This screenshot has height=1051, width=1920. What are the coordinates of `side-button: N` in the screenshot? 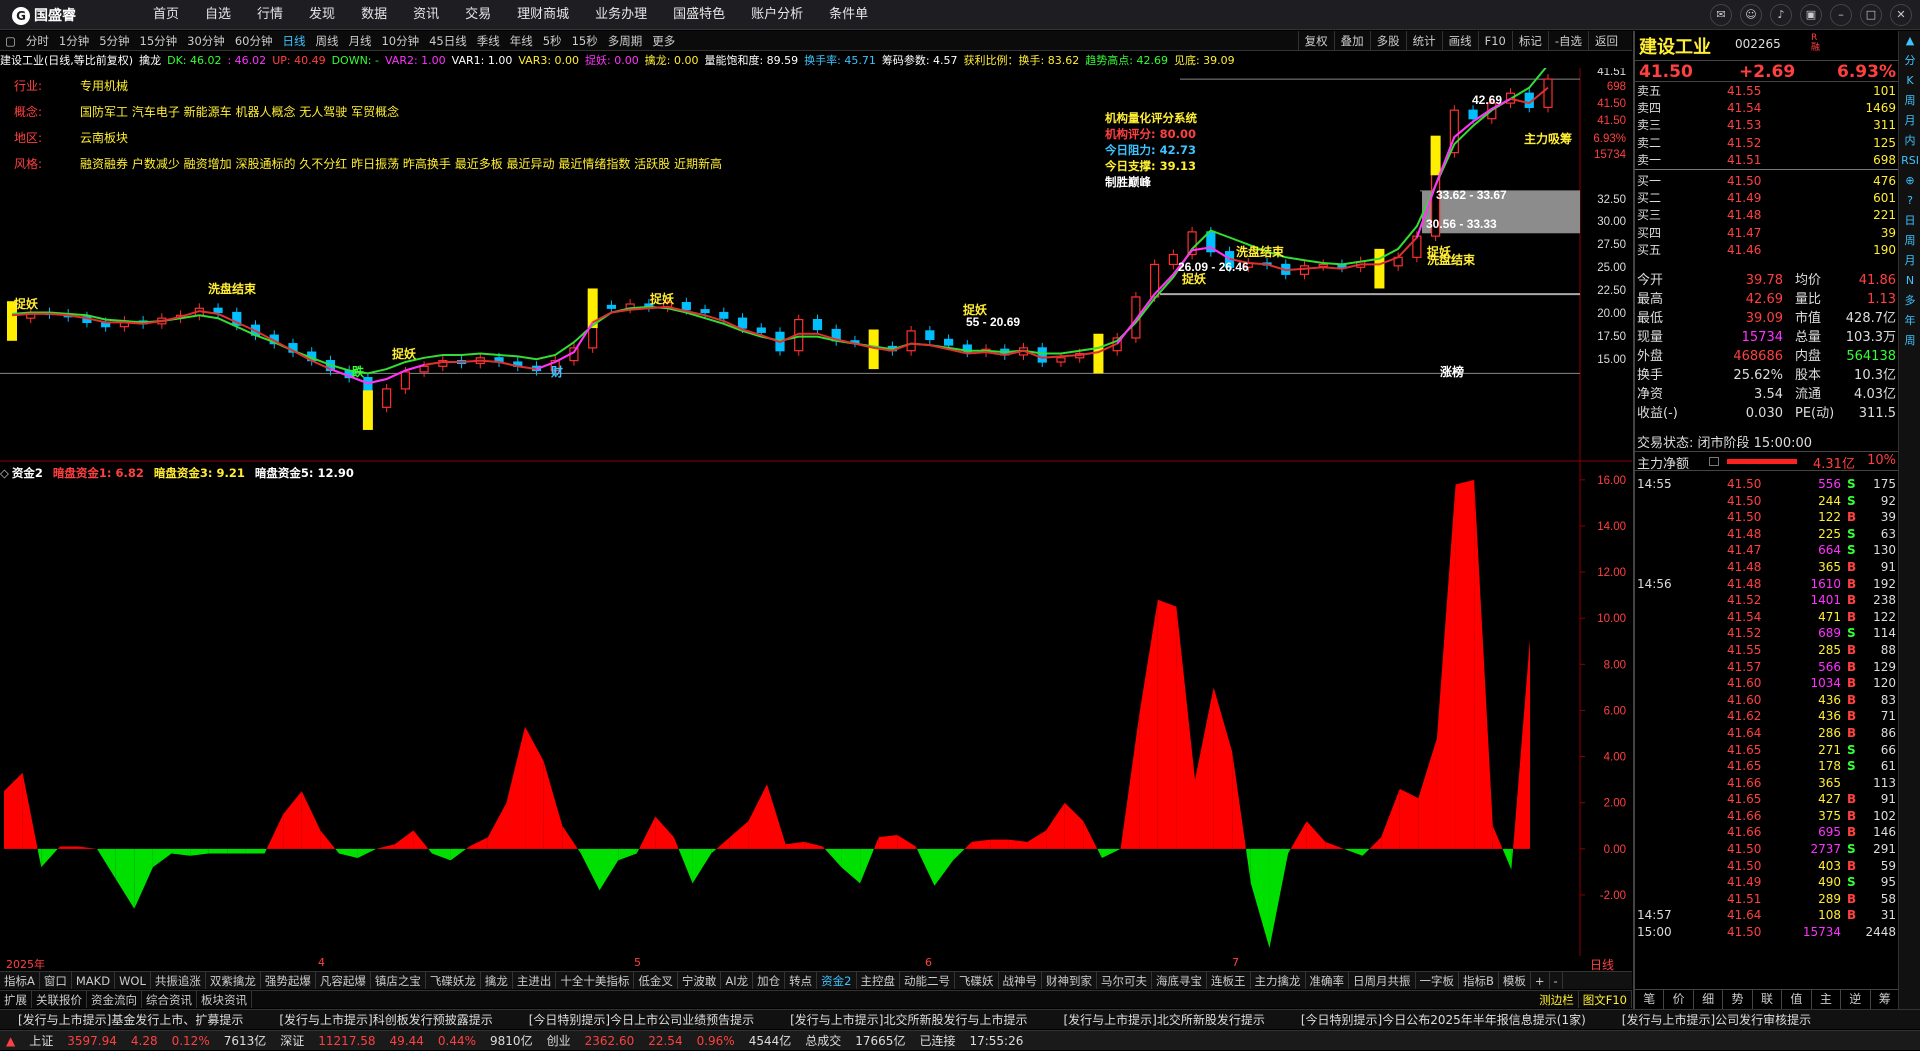 It's located at (1909, 281).